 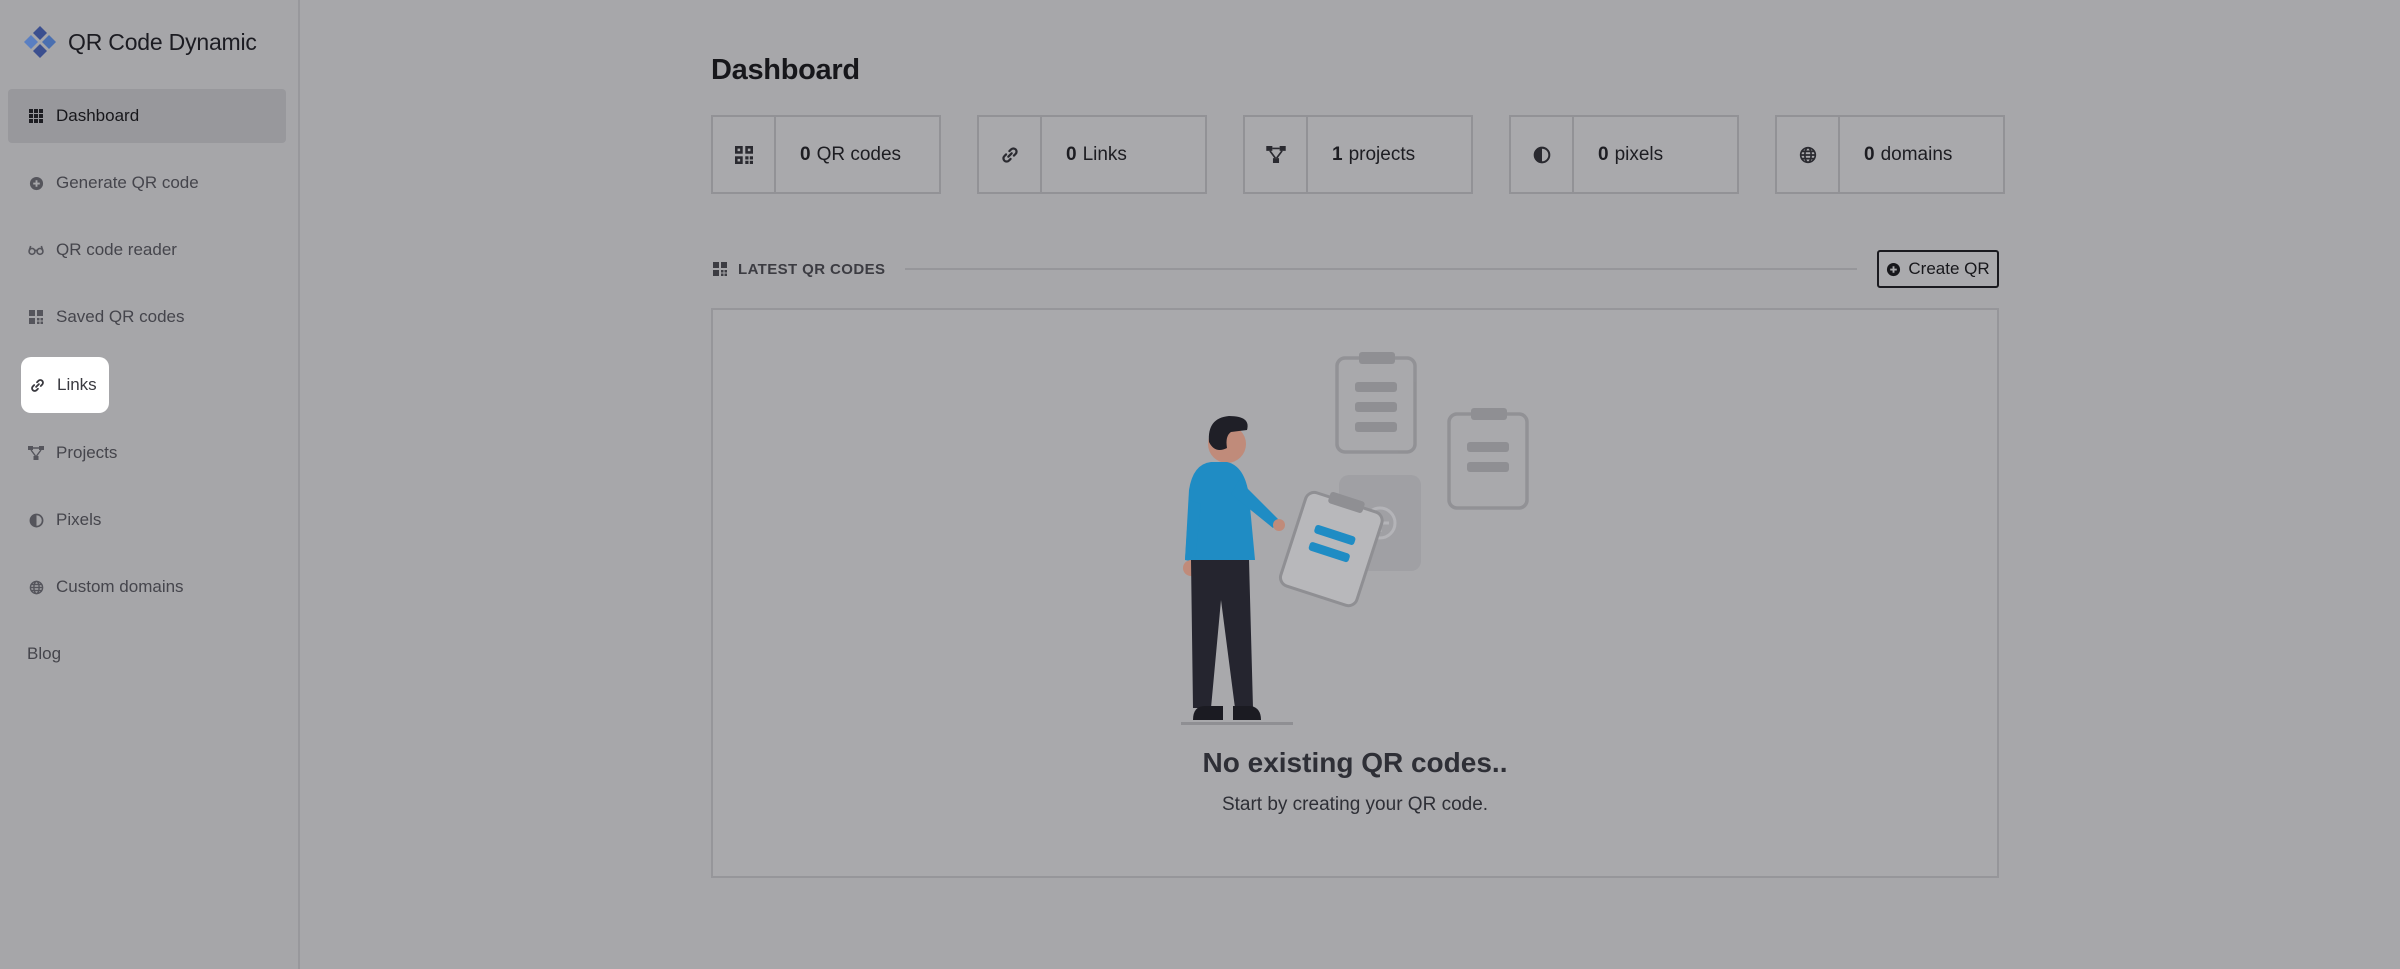 I want to click on sidebar-item-label: Custom domains, so click(x=120, y=586).